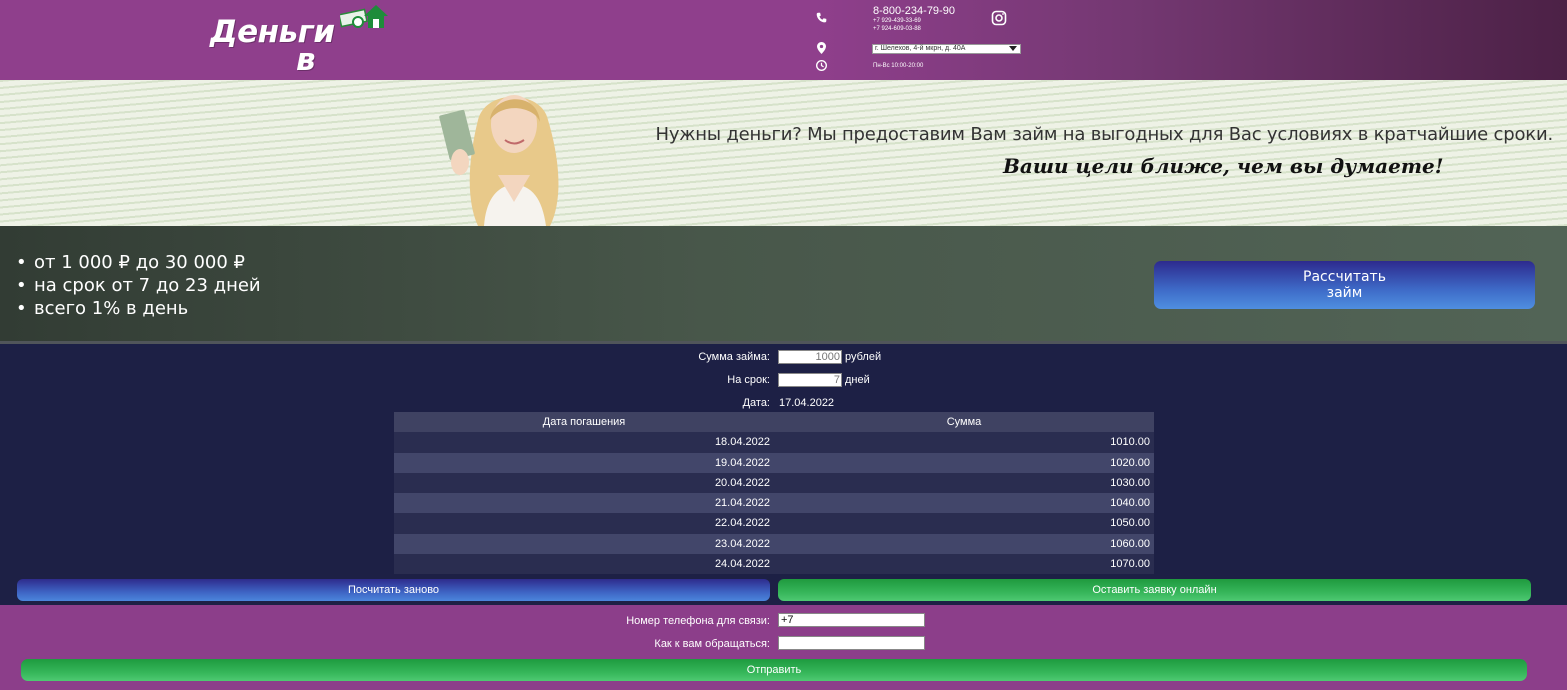  I want to click on amount-input: 1000, so click(810, 357).